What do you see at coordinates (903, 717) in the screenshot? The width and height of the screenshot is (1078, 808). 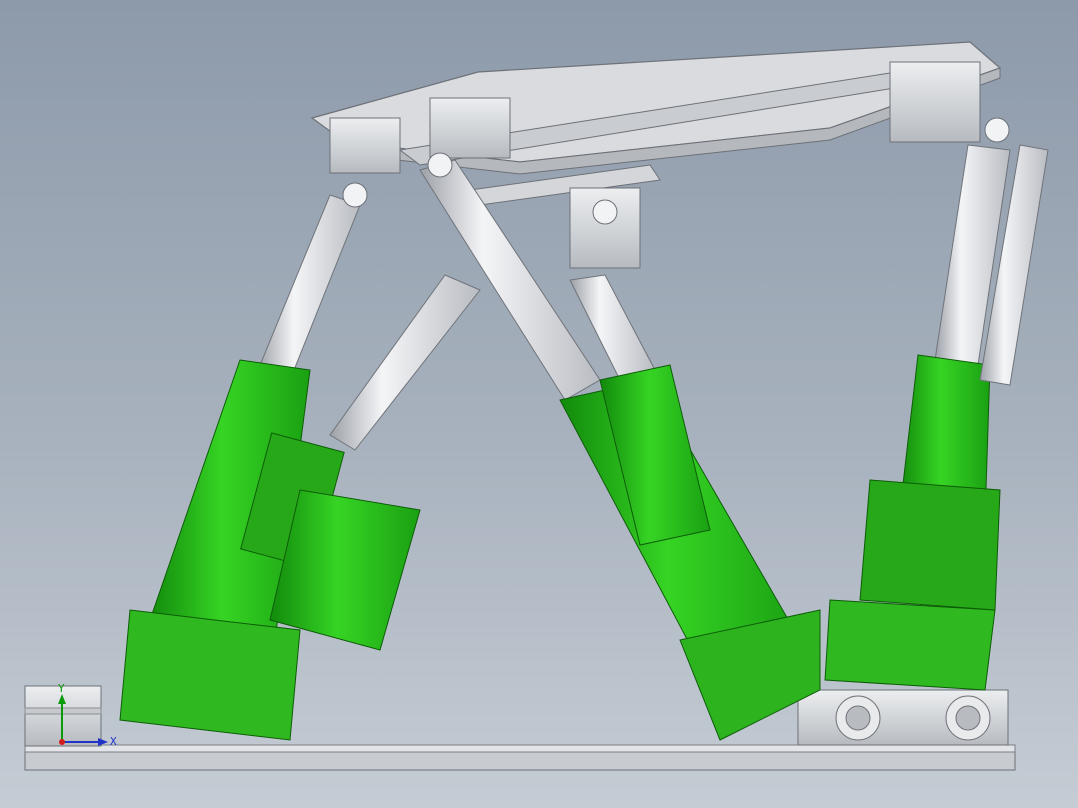 I see `base-bearing-right` at bounding box center [903, 717].